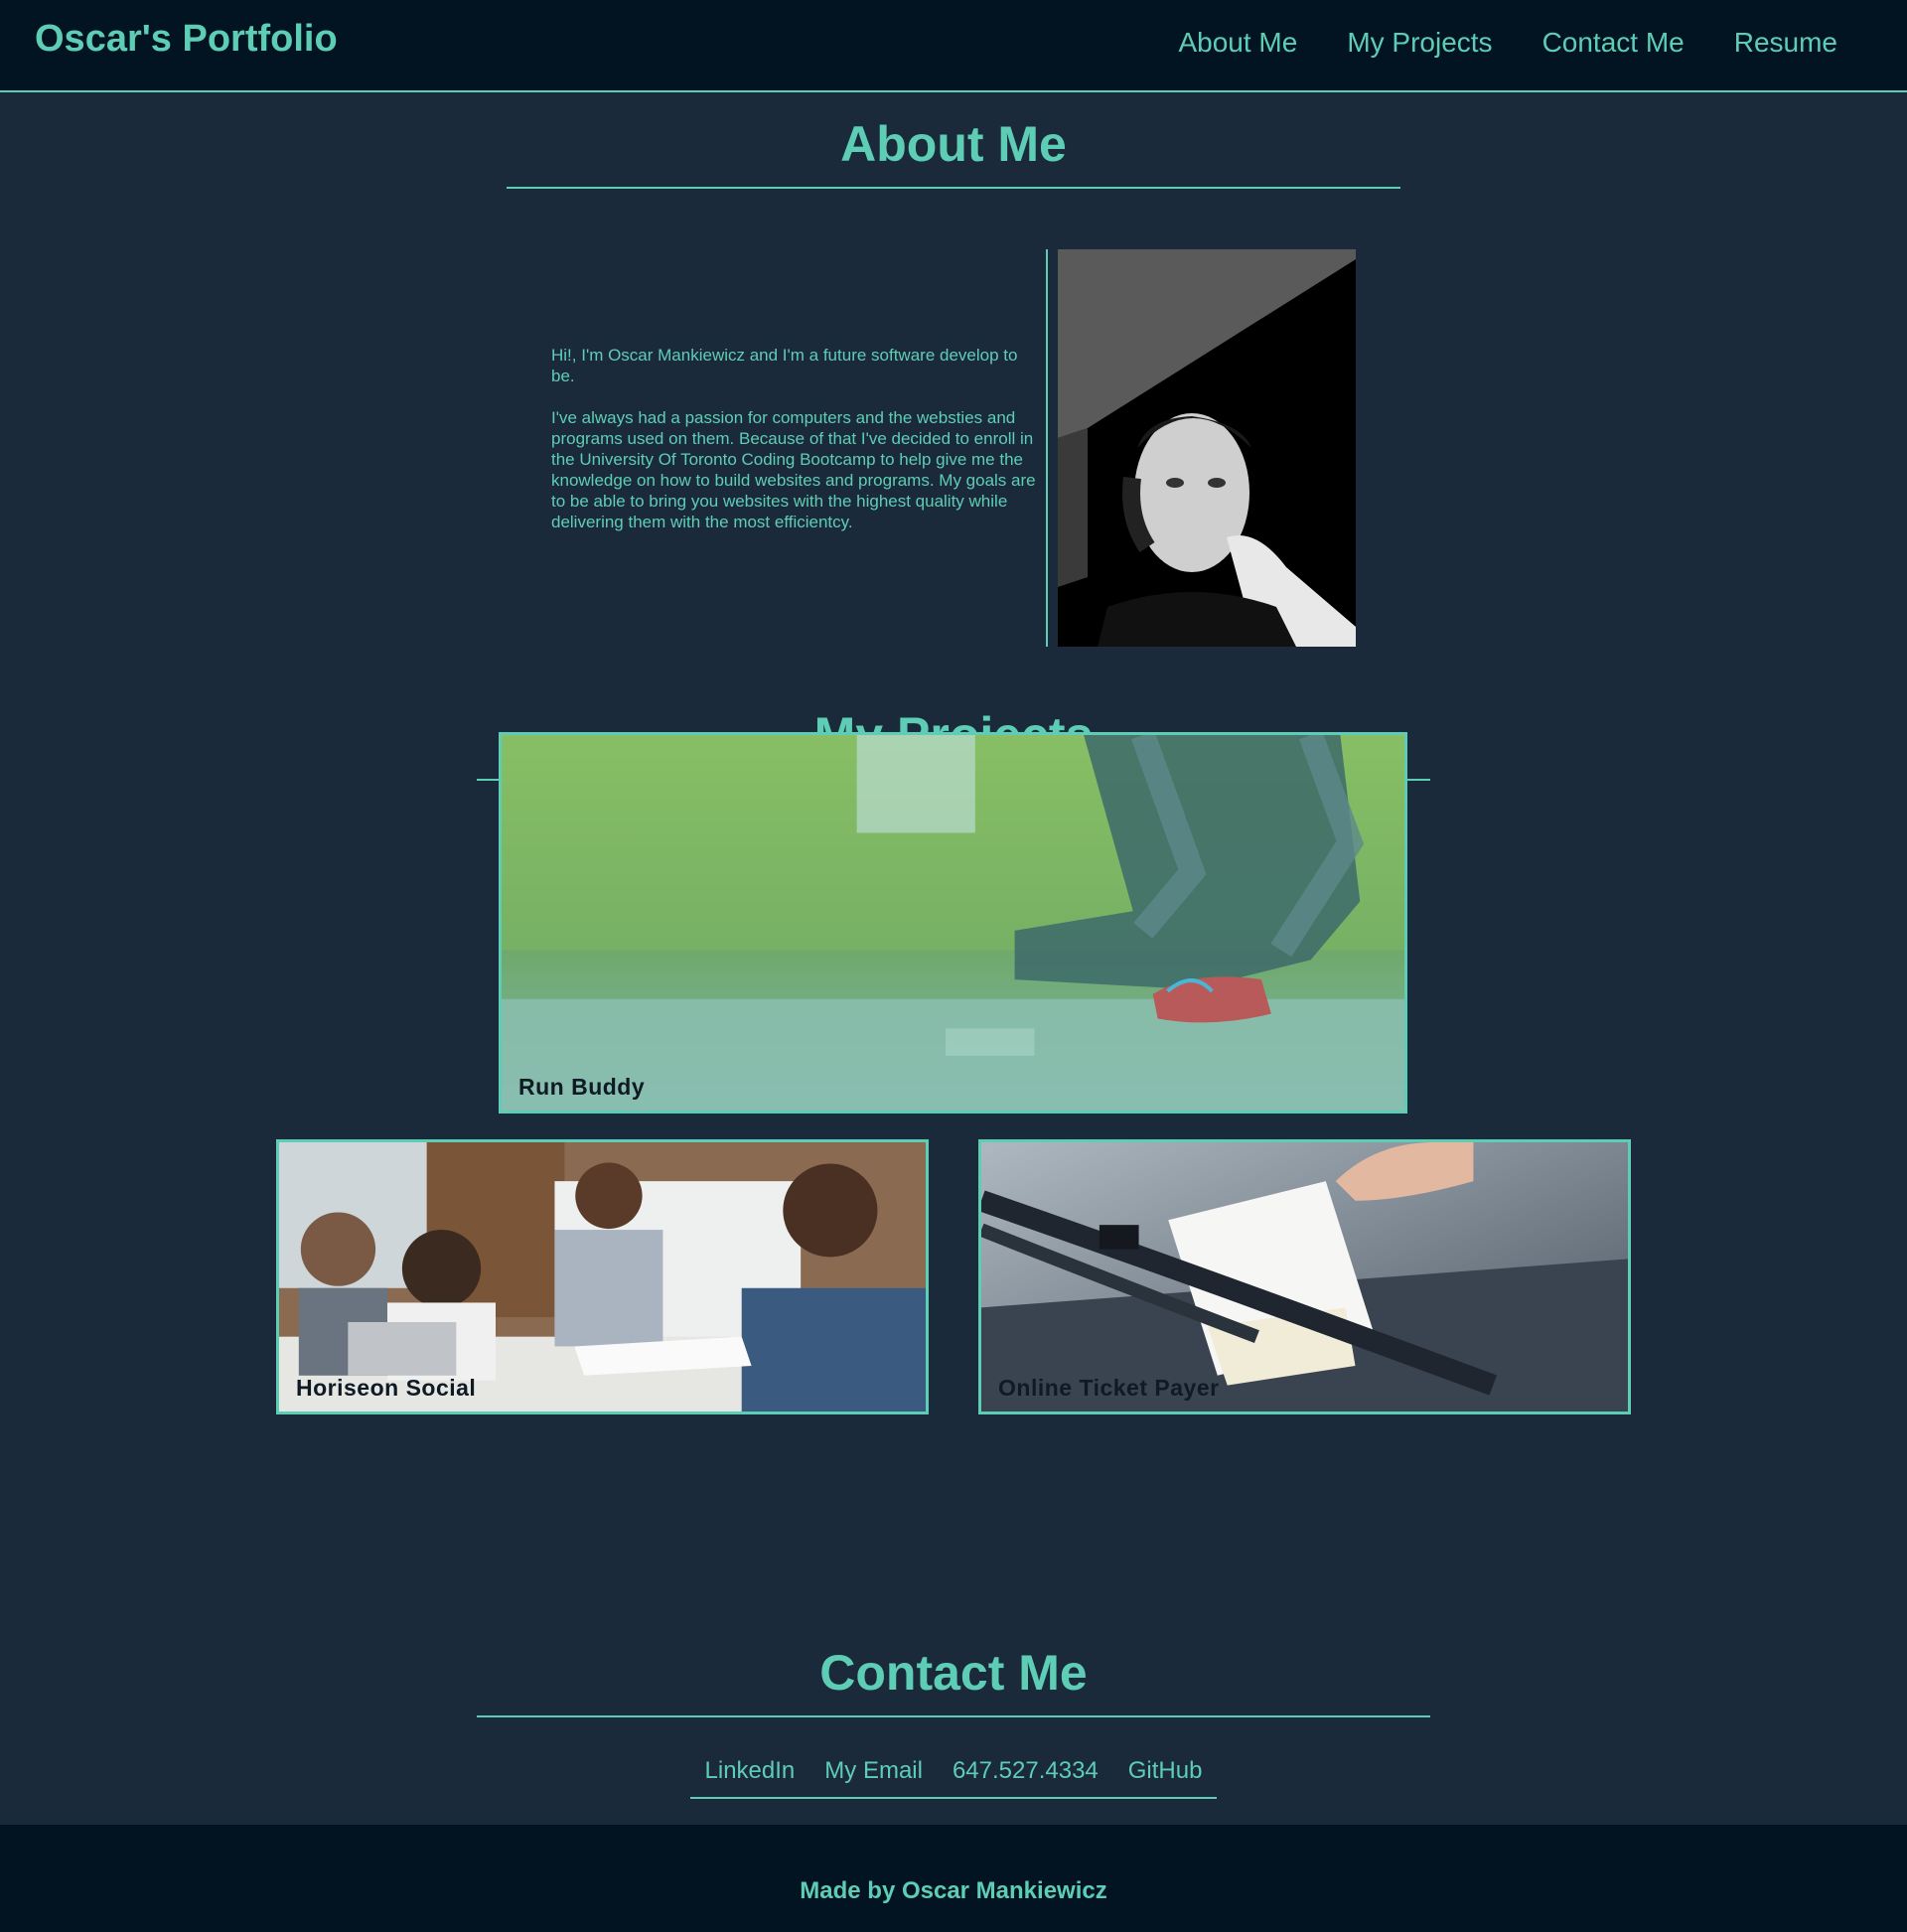  What do you see at coordinates (1507, 43) in the screenshot?
I see `main-nav: About Me My Projects Contact Me Resume` at bounding box center [1507, 43].